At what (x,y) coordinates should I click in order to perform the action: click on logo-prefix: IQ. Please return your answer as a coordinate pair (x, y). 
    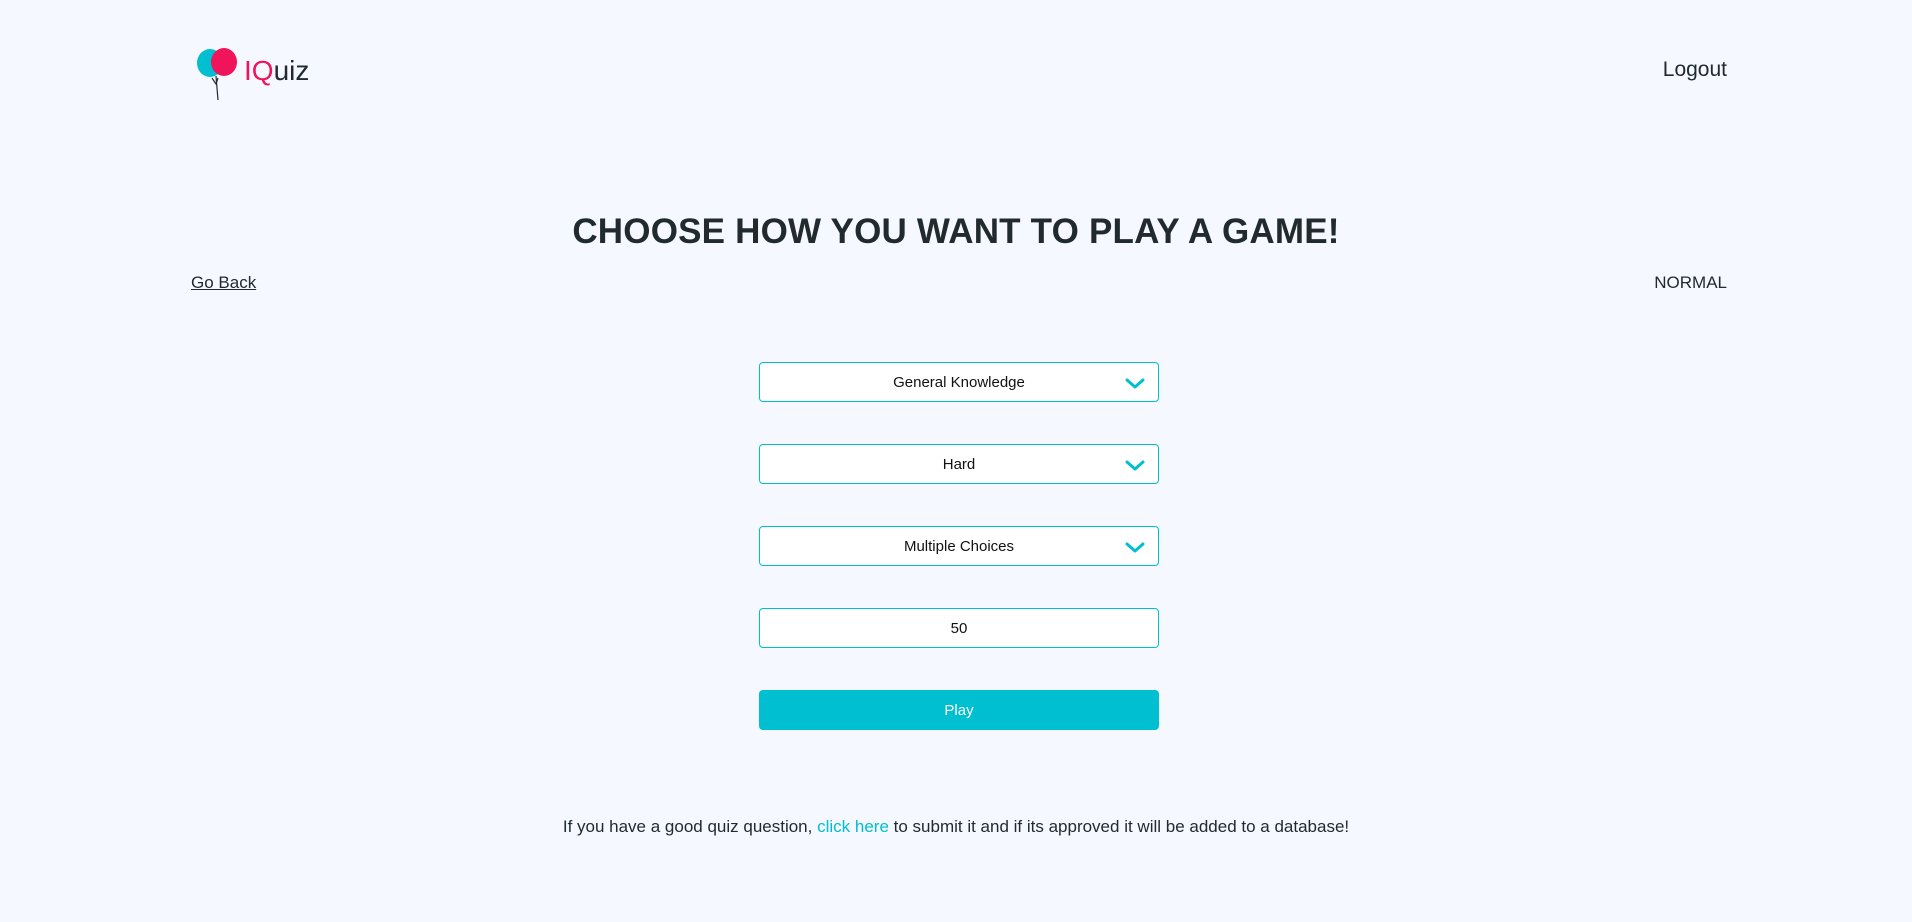
    Looking at the image, I should click on (259, 70).